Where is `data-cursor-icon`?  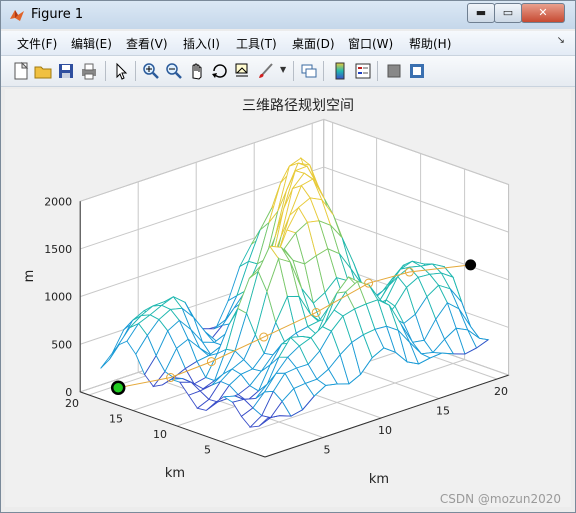 data-cursor-icon is located at coordinates (243, 71).